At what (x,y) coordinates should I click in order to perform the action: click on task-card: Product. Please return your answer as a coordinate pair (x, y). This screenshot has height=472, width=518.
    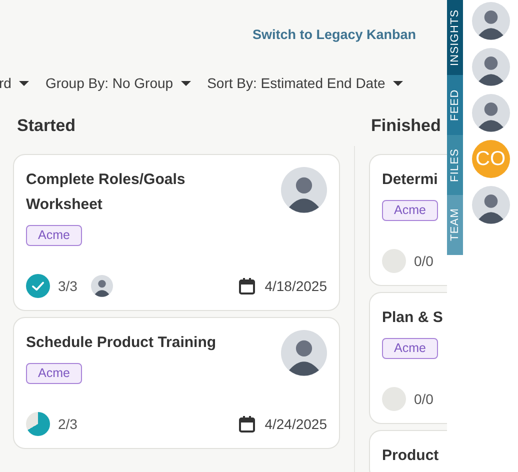
    Looking at the image, I should click on (408, 451).